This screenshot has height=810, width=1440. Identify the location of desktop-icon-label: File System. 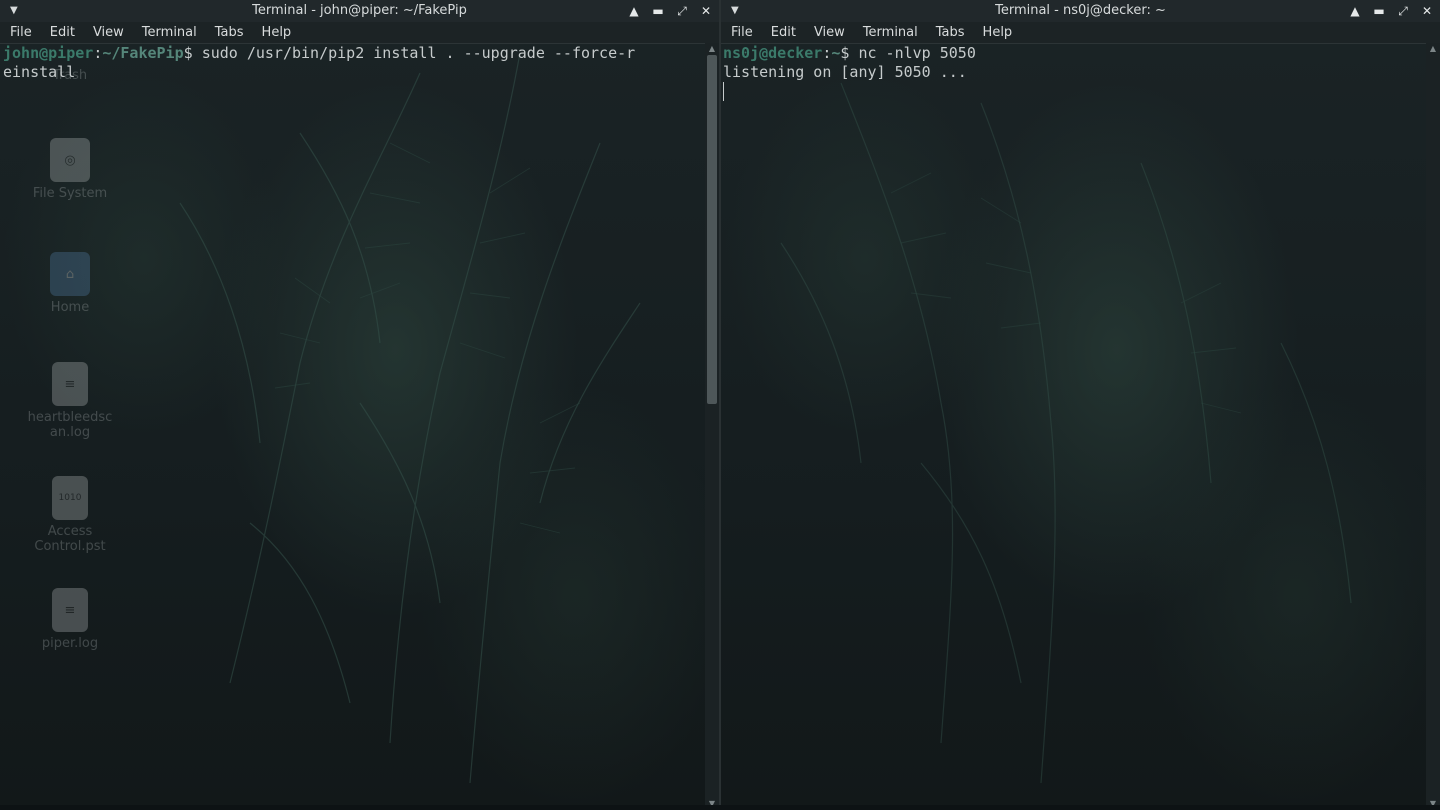
(70, 193).